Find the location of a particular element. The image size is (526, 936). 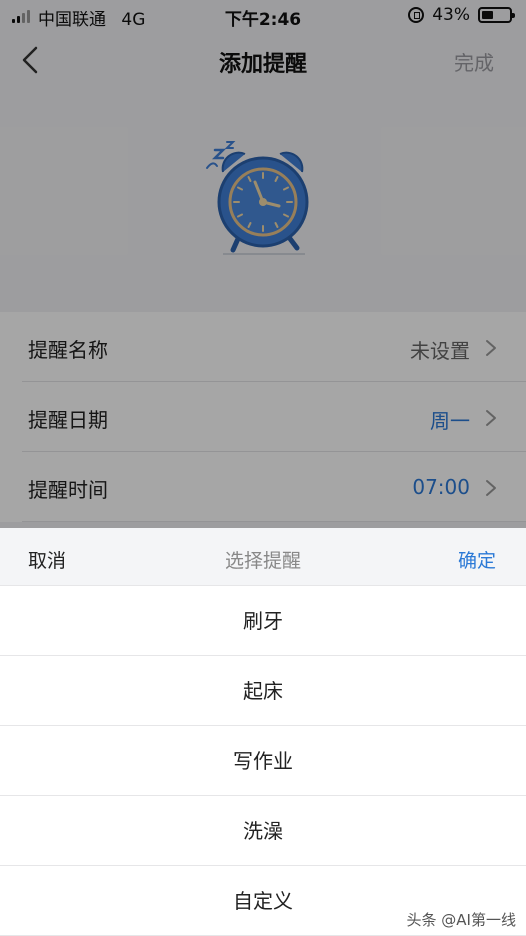

picker-option-brush-teeth: 刷牙 is located at coordinates (263, 621).